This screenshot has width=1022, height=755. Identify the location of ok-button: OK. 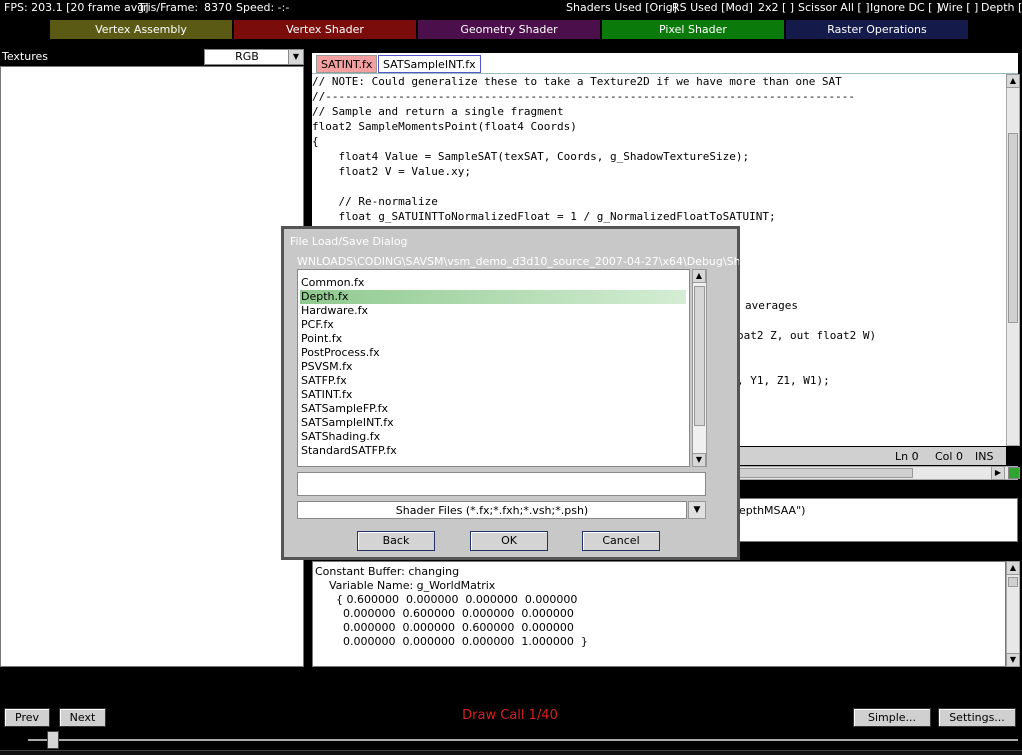
(509, 541).